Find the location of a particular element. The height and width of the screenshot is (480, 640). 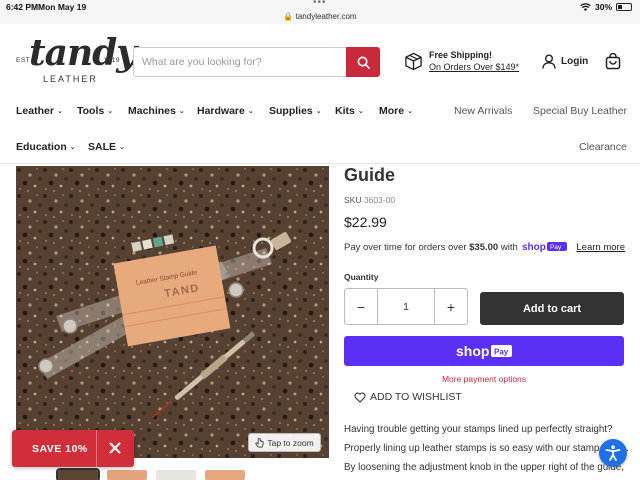

nav-more: More ⌄ is located at coordinates (396, 111).